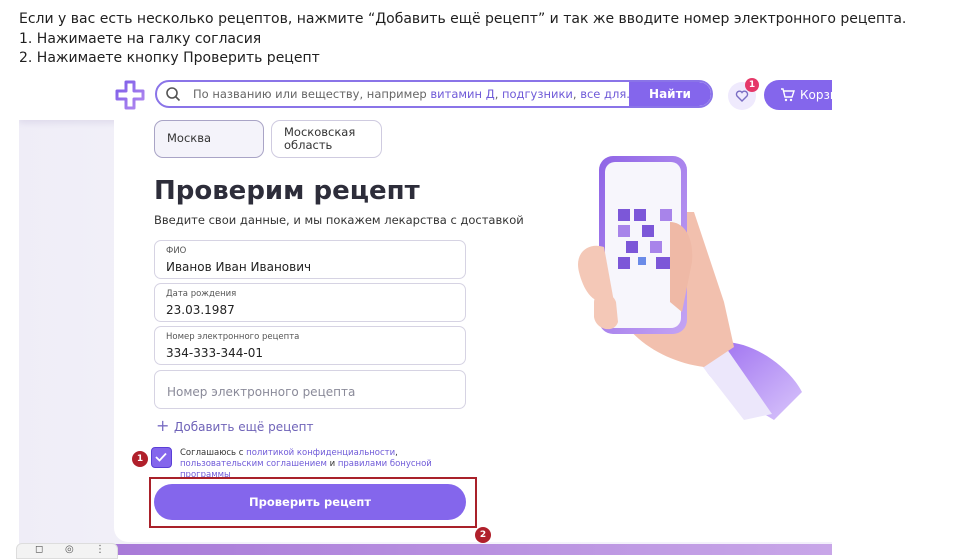  What do you see at coordinates (261, 392) in the screenshot?
I see `field-placeholder: Номер электронного рецепта` at bounding box center [261, 392].